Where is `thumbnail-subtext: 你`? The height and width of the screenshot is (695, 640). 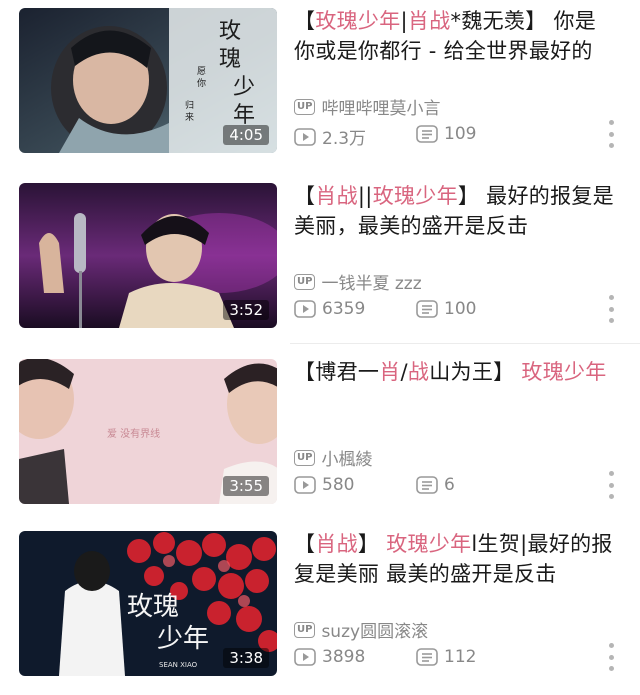 thumbnail-subtext: 你 is located at coordinates (201, 83).